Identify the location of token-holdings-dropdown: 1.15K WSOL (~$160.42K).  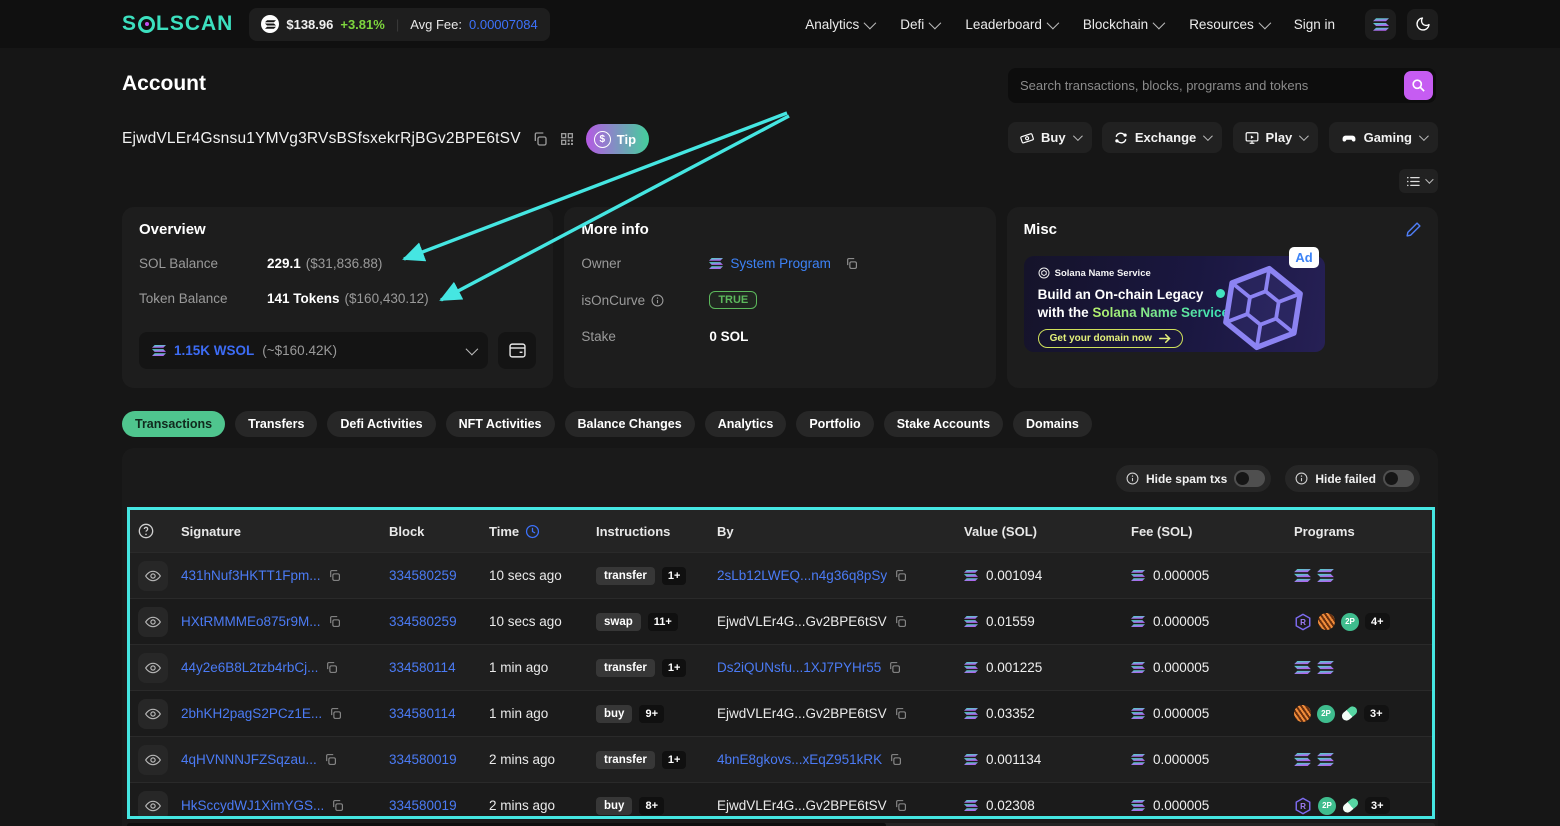
(314, 350).